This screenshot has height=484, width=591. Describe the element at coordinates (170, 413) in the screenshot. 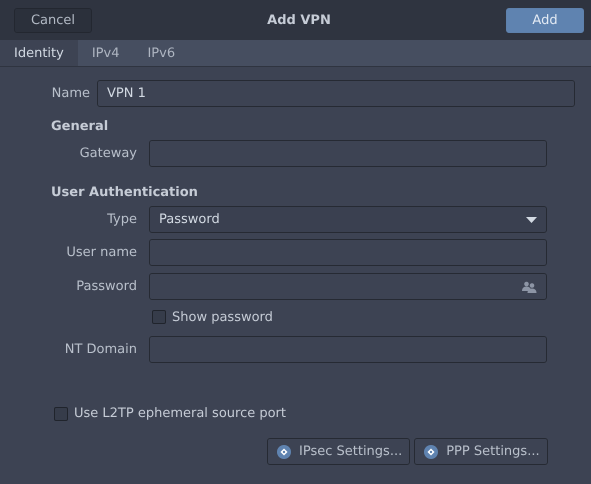

I see `checkbox: Use L2TP ephemeral source port` at that location.